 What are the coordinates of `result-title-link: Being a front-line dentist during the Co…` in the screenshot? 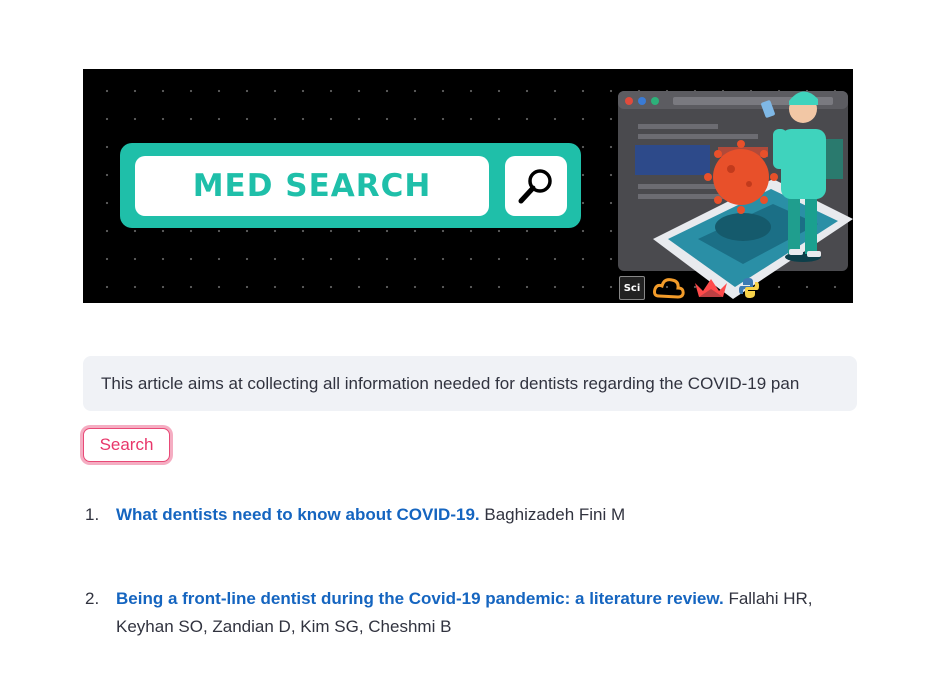 It's located at (420, 598).